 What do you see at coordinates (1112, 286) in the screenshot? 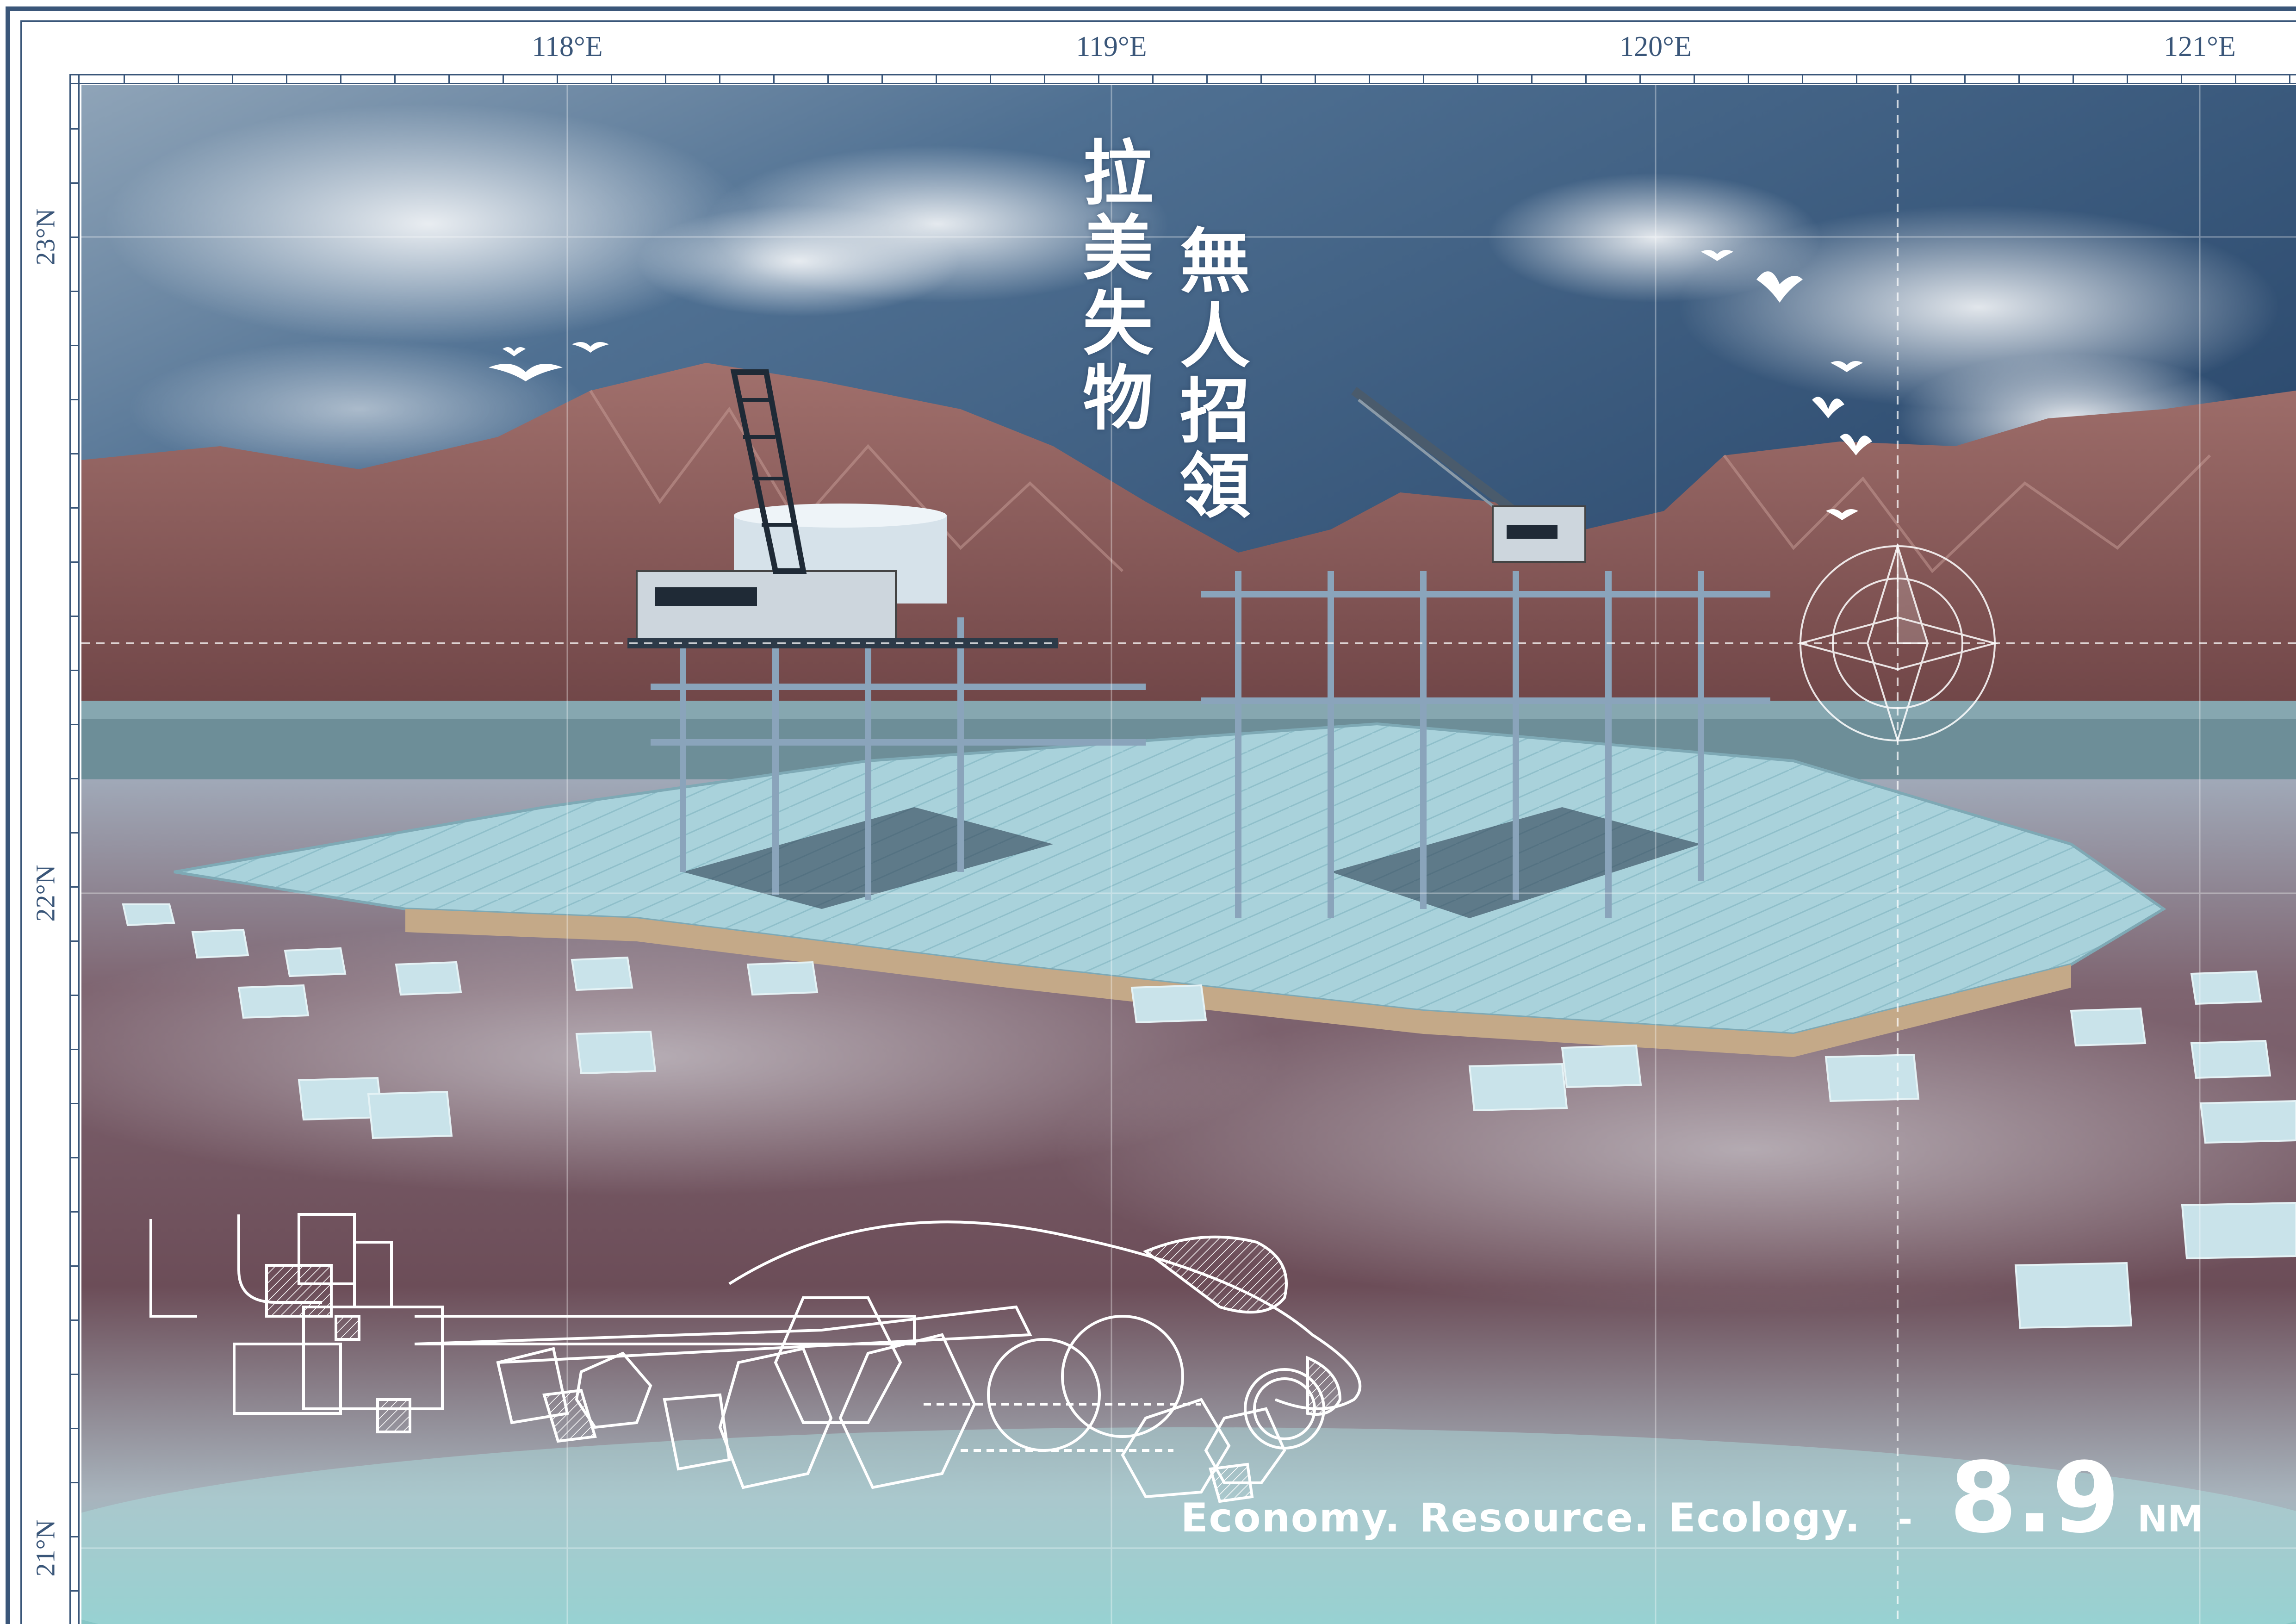
I see `title-line-1: 拉美失物` at bounding box center [1112, 286].